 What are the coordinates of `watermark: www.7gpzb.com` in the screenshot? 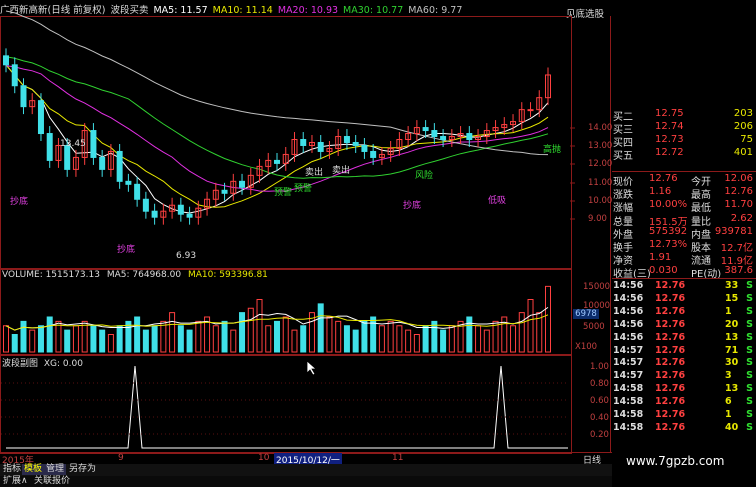 It's located at (675, 461).